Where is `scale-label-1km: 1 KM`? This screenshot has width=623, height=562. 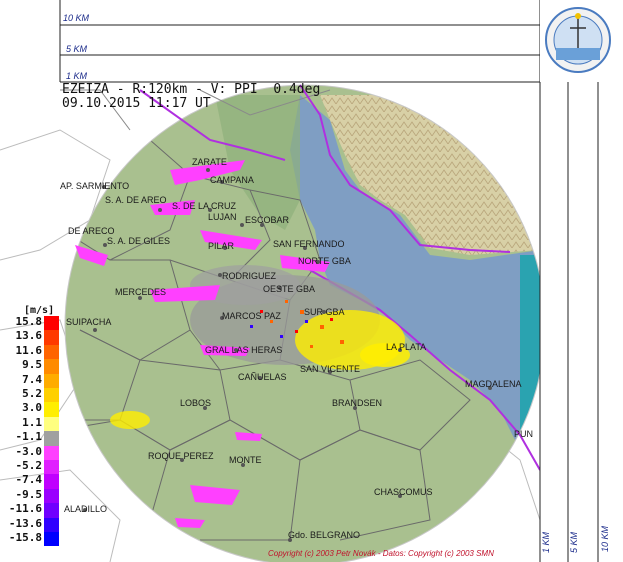
scale-label-1km: 1 KM is located at coordinates (77, 76).